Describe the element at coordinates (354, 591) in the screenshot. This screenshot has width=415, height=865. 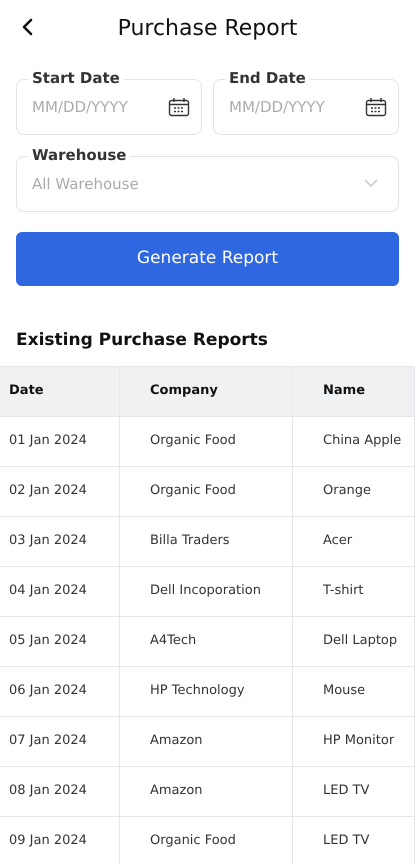
I see `table-cell: T-shirt` at that location.